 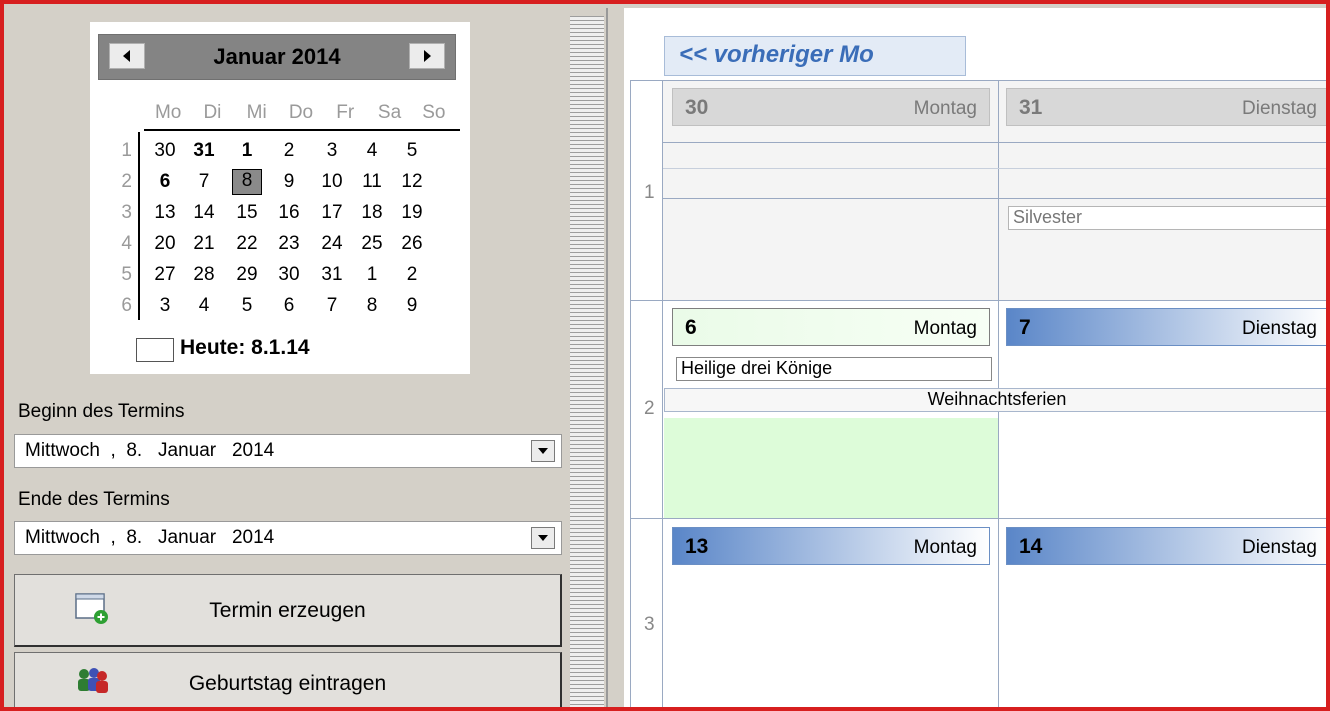 I want to click on weekday-label: So, so click(x=434, y=112).